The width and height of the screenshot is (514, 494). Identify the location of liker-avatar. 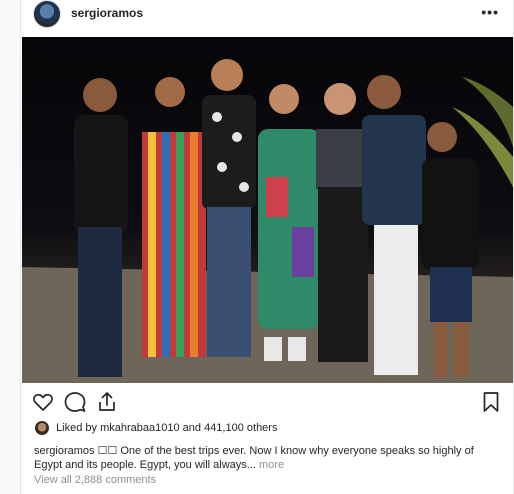
(42, 428).